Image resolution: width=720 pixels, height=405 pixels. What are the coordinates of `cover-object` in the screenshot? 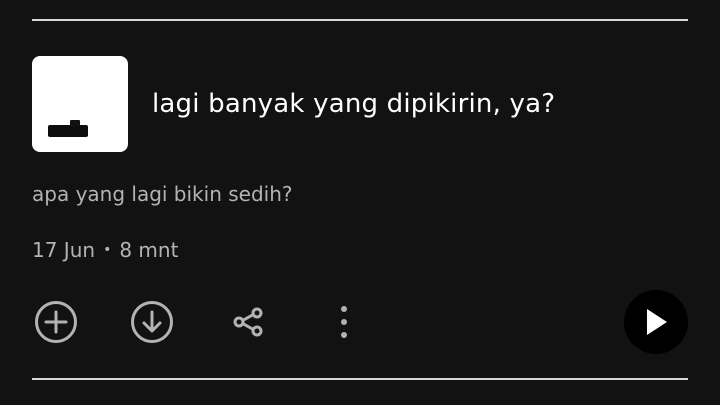 It's located at (68, 131).